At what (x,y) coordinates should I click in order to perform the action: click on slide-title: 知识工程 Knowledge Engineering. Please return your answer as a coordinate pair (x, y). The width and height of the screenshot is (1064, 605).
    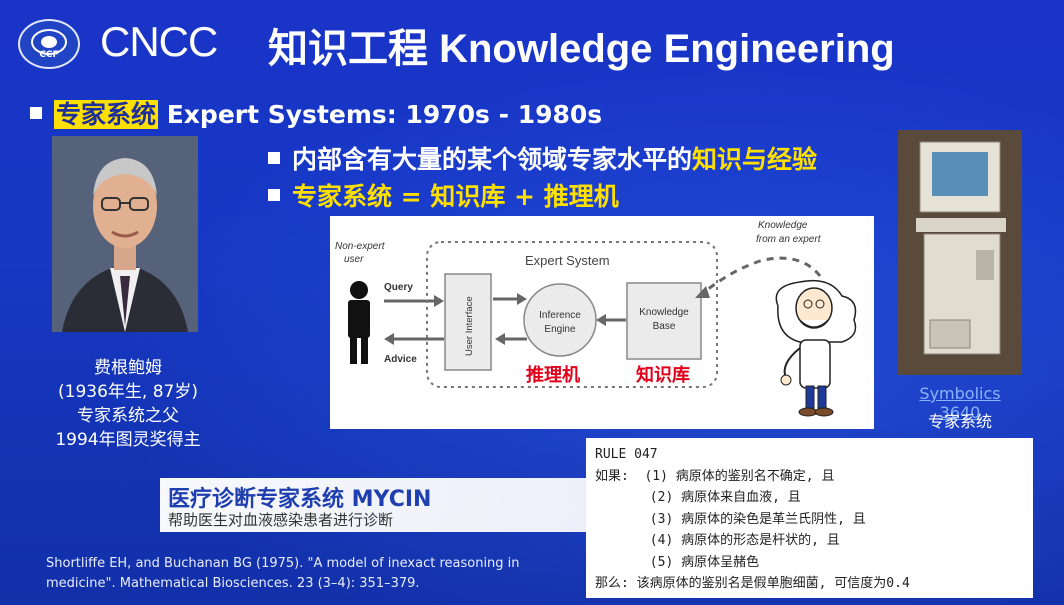
    Looking at the image, I should click on (581, 49).